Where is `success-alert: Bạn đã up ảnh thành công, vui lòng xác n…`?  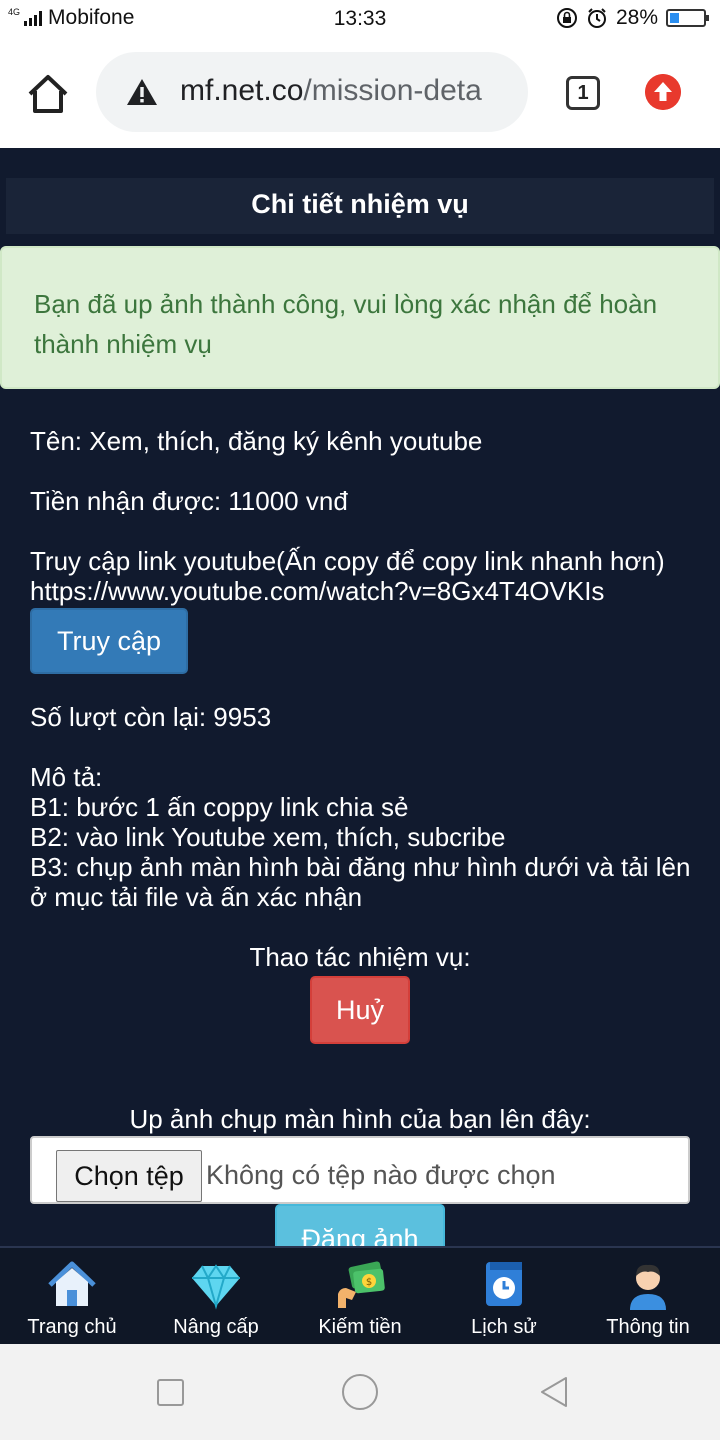 success-alert: Bạn đã up ảnh thành công, vui lòng xác n… is located at coordinates (360, 317).